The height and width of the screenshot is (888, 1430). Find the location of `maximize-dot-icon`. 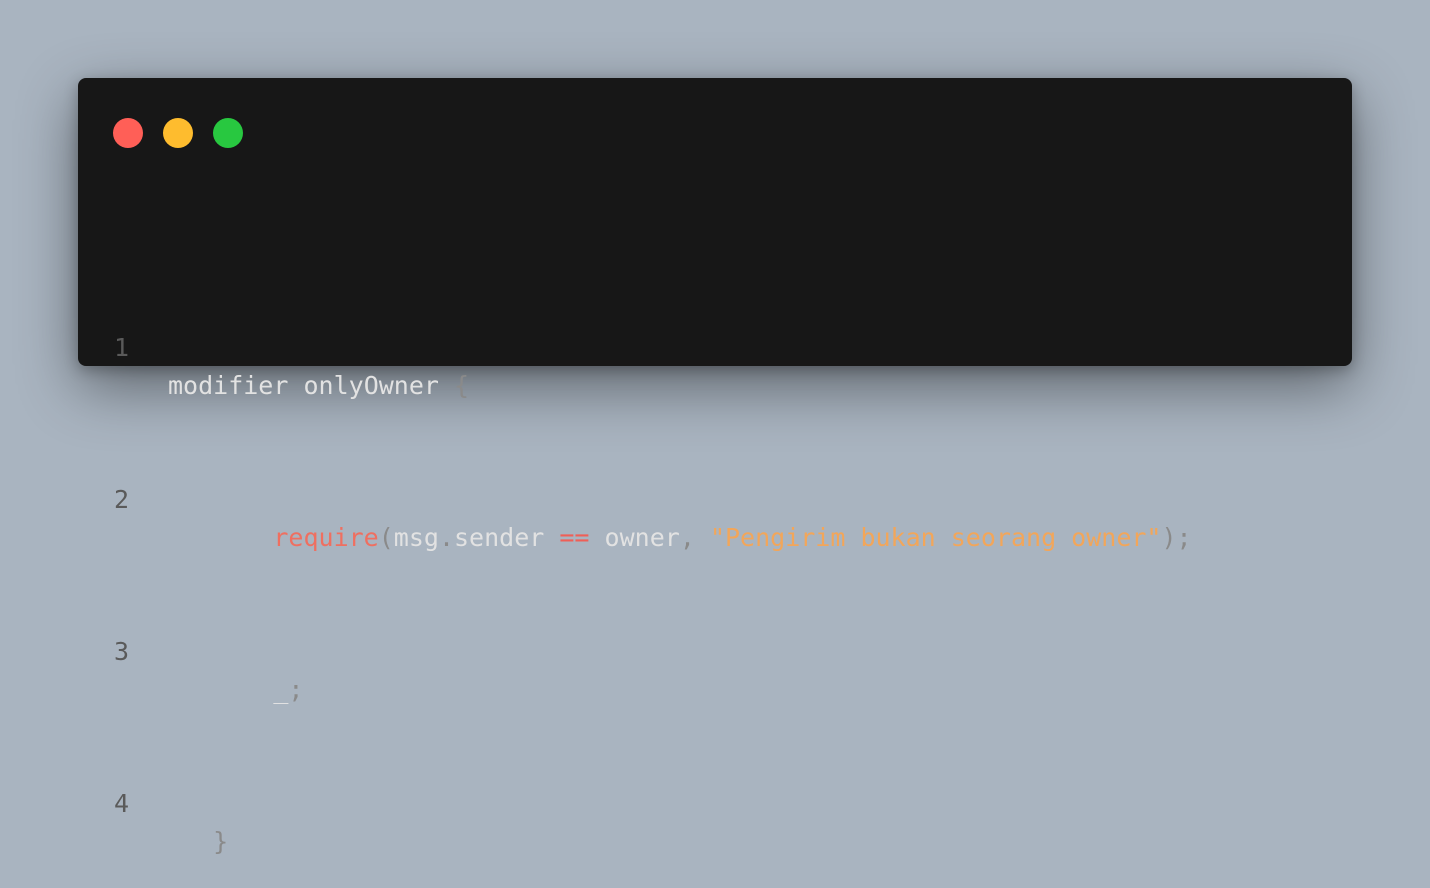

maximize-dot-icon is located at coordinates (228, 133).